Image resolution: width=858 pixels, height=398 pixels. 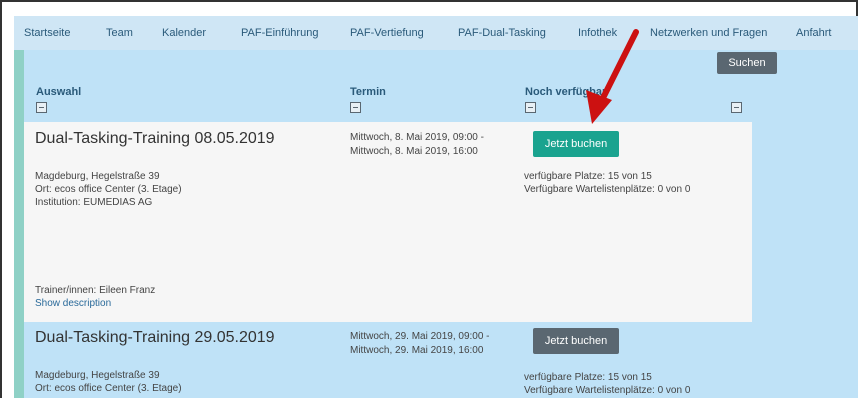 I want to click on event-date-end: Mittwoch, 29. Mai 2019, 16:00, so click(x=417, y=350).